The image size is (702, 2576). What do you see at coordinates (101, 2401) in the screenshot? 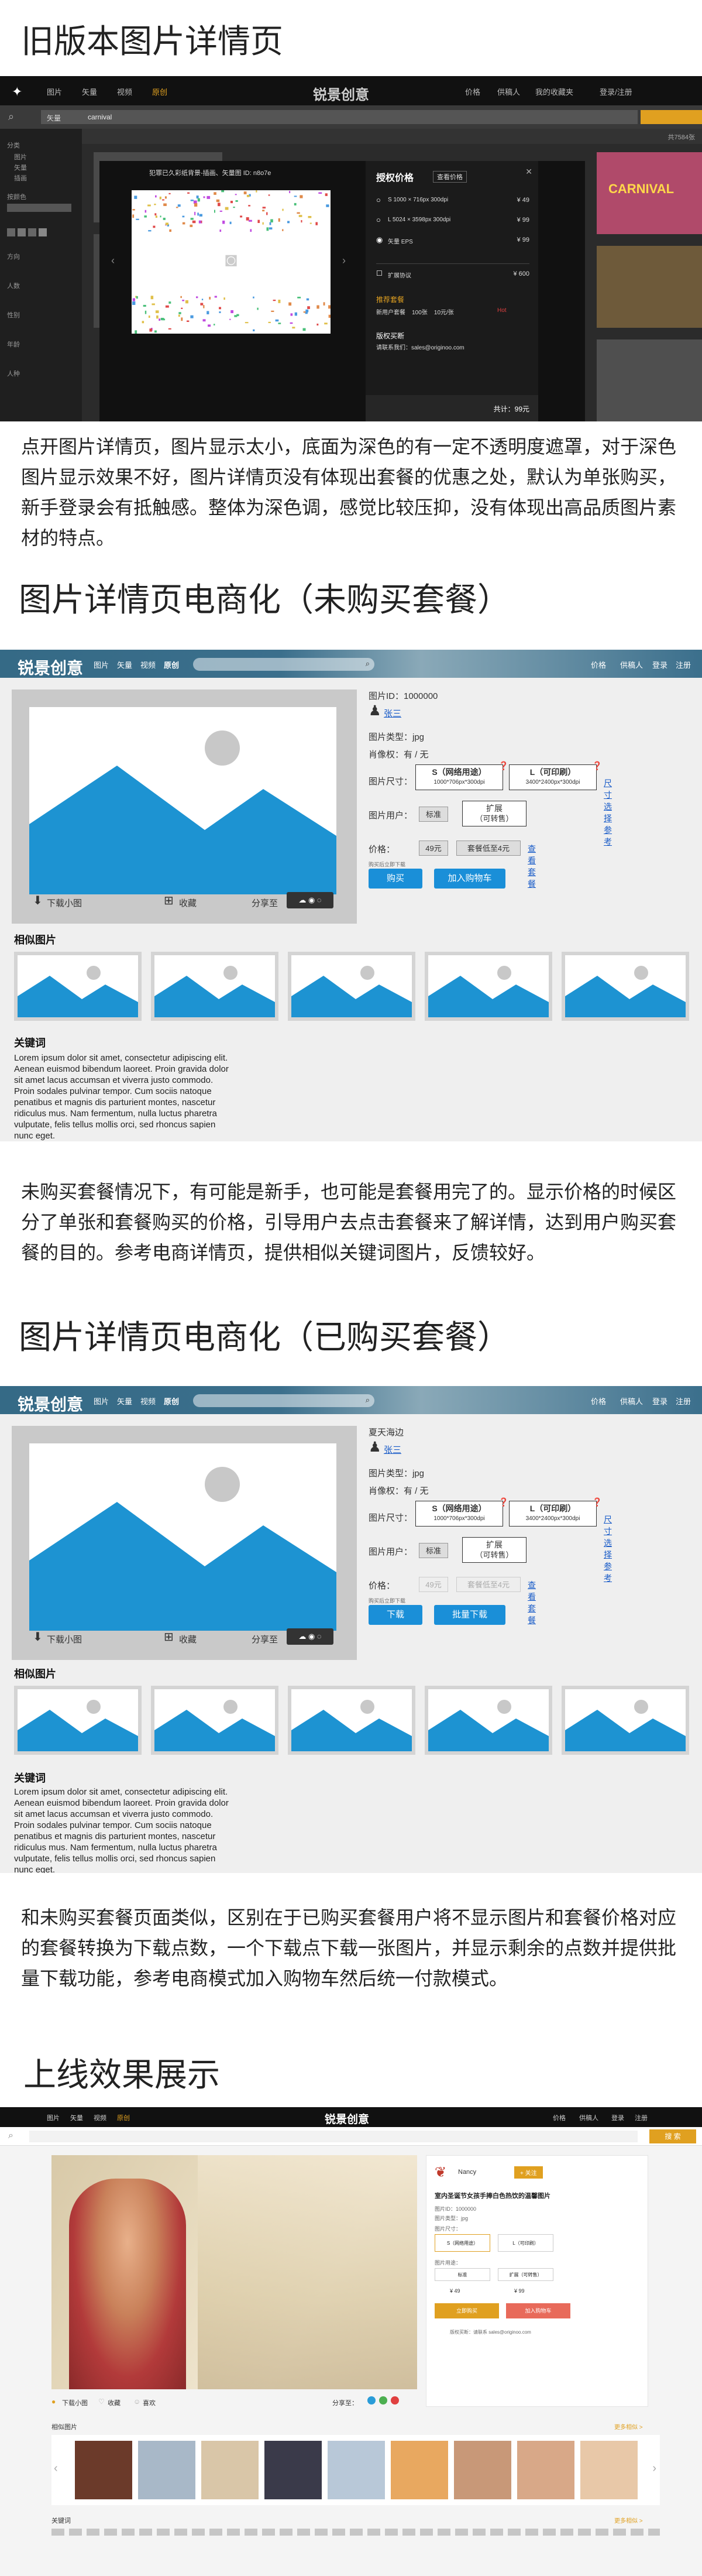
I see `heart-icon: ♡` at bounding box center [101, 2401].